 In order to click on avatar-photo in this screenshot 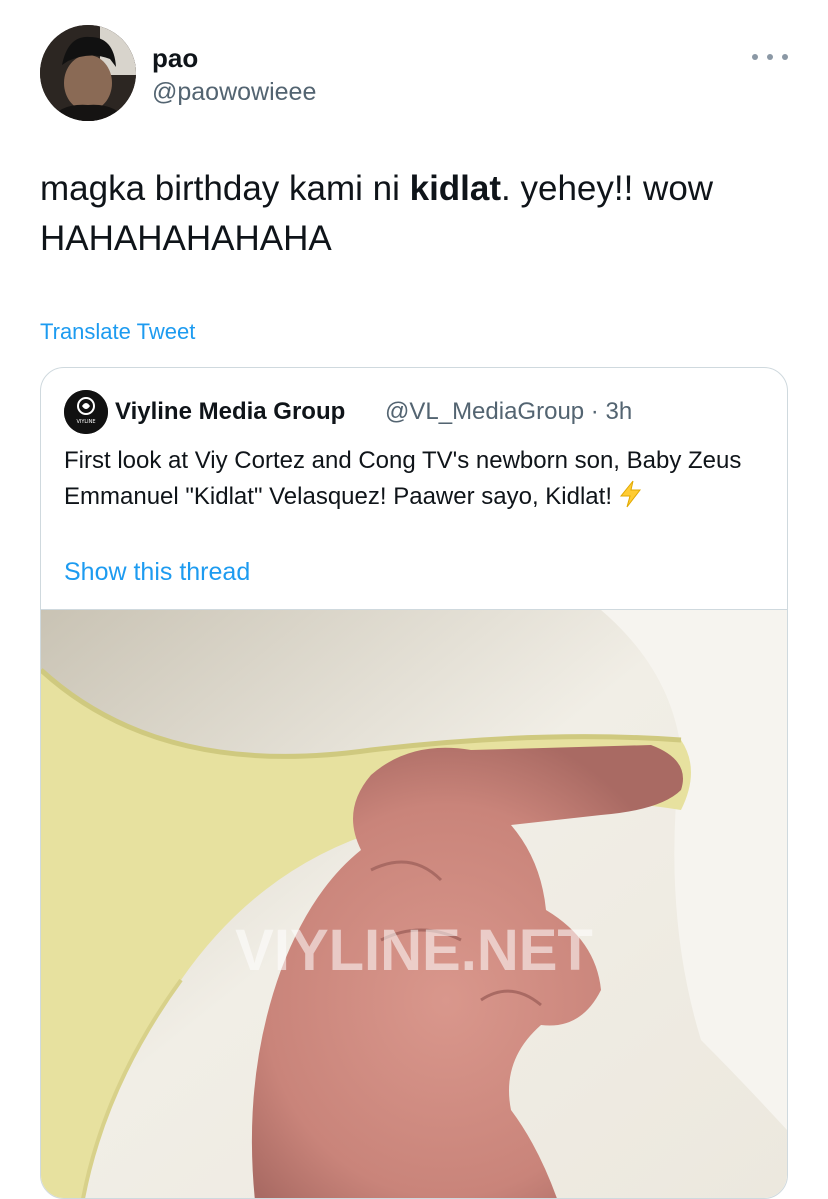, I will do `click(88, 73)`.